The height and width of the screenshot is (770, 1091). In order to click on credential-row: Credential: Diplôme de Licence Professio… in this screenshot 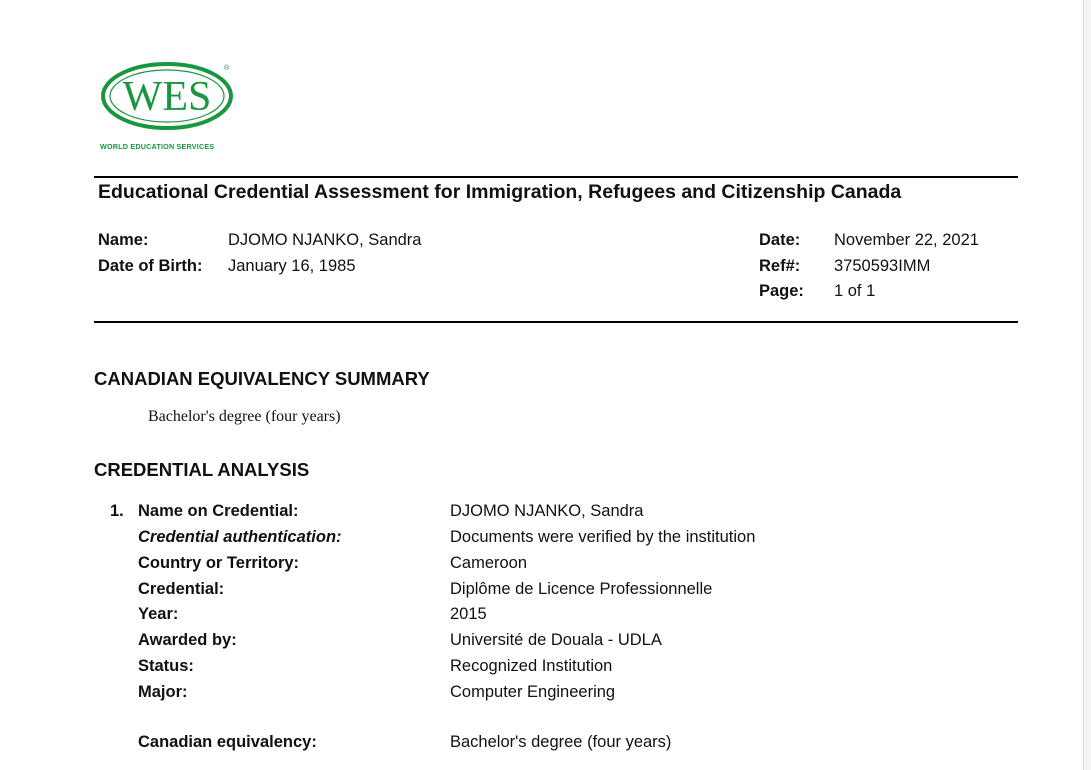, I will do `click(542, 592)`.